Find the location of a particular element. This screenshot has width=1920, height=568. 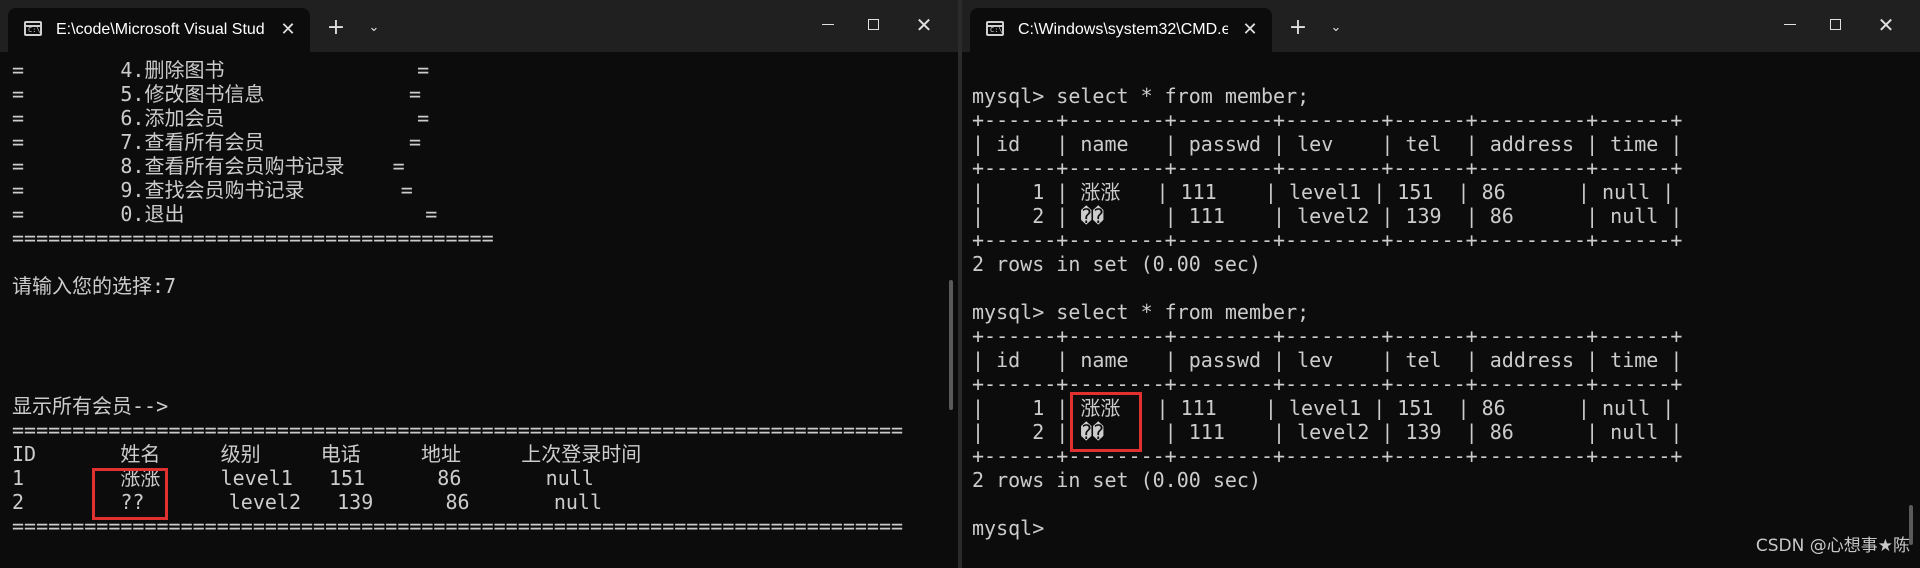

tab-title: C:\Windows\system32\CMD.e is located at coordinates (1123, 29).